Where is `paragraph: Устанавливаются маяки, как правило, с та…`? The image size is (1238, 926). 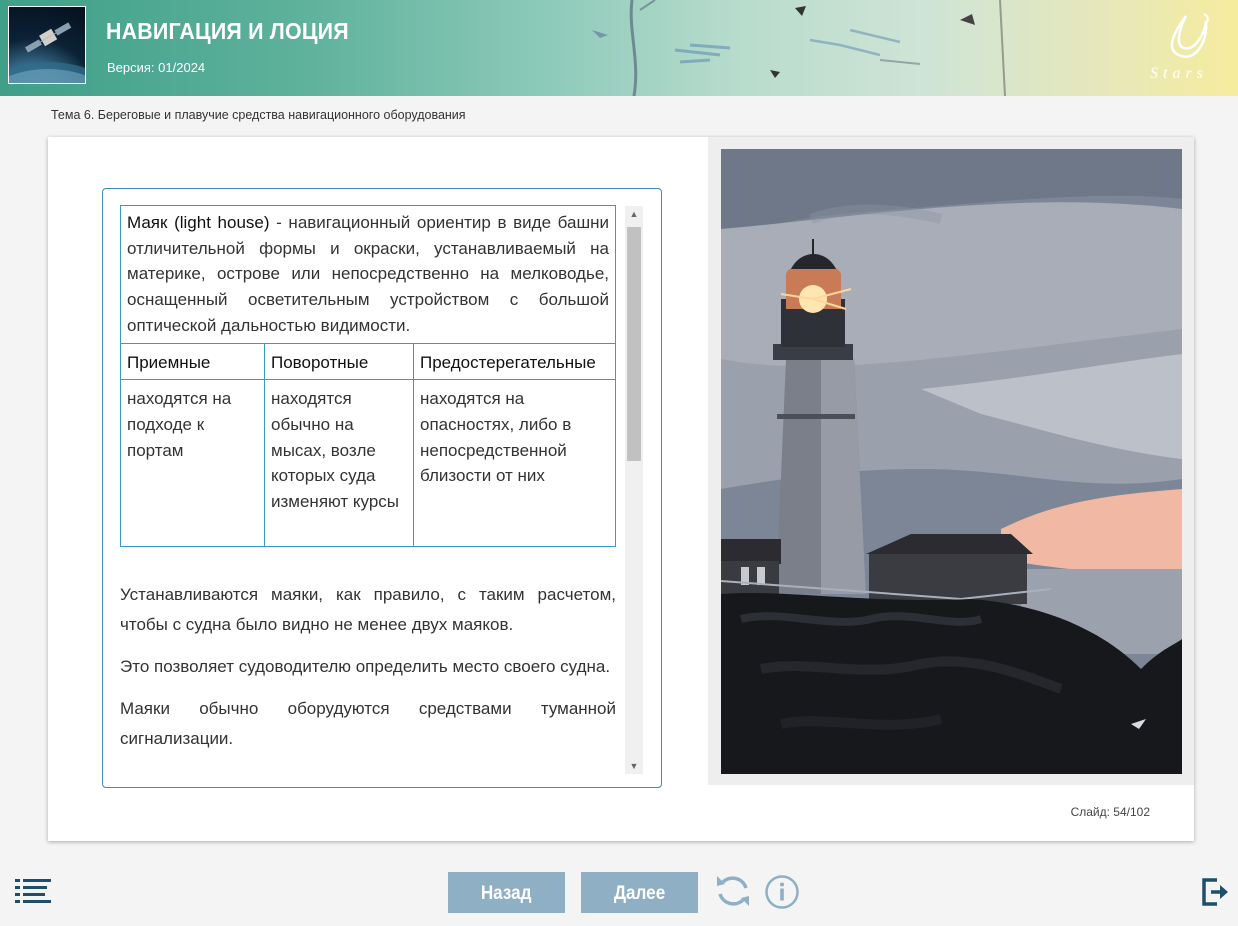
paragraph: Устанавливаются маяки, как правило, с та… is located at coordinates (368, 610).